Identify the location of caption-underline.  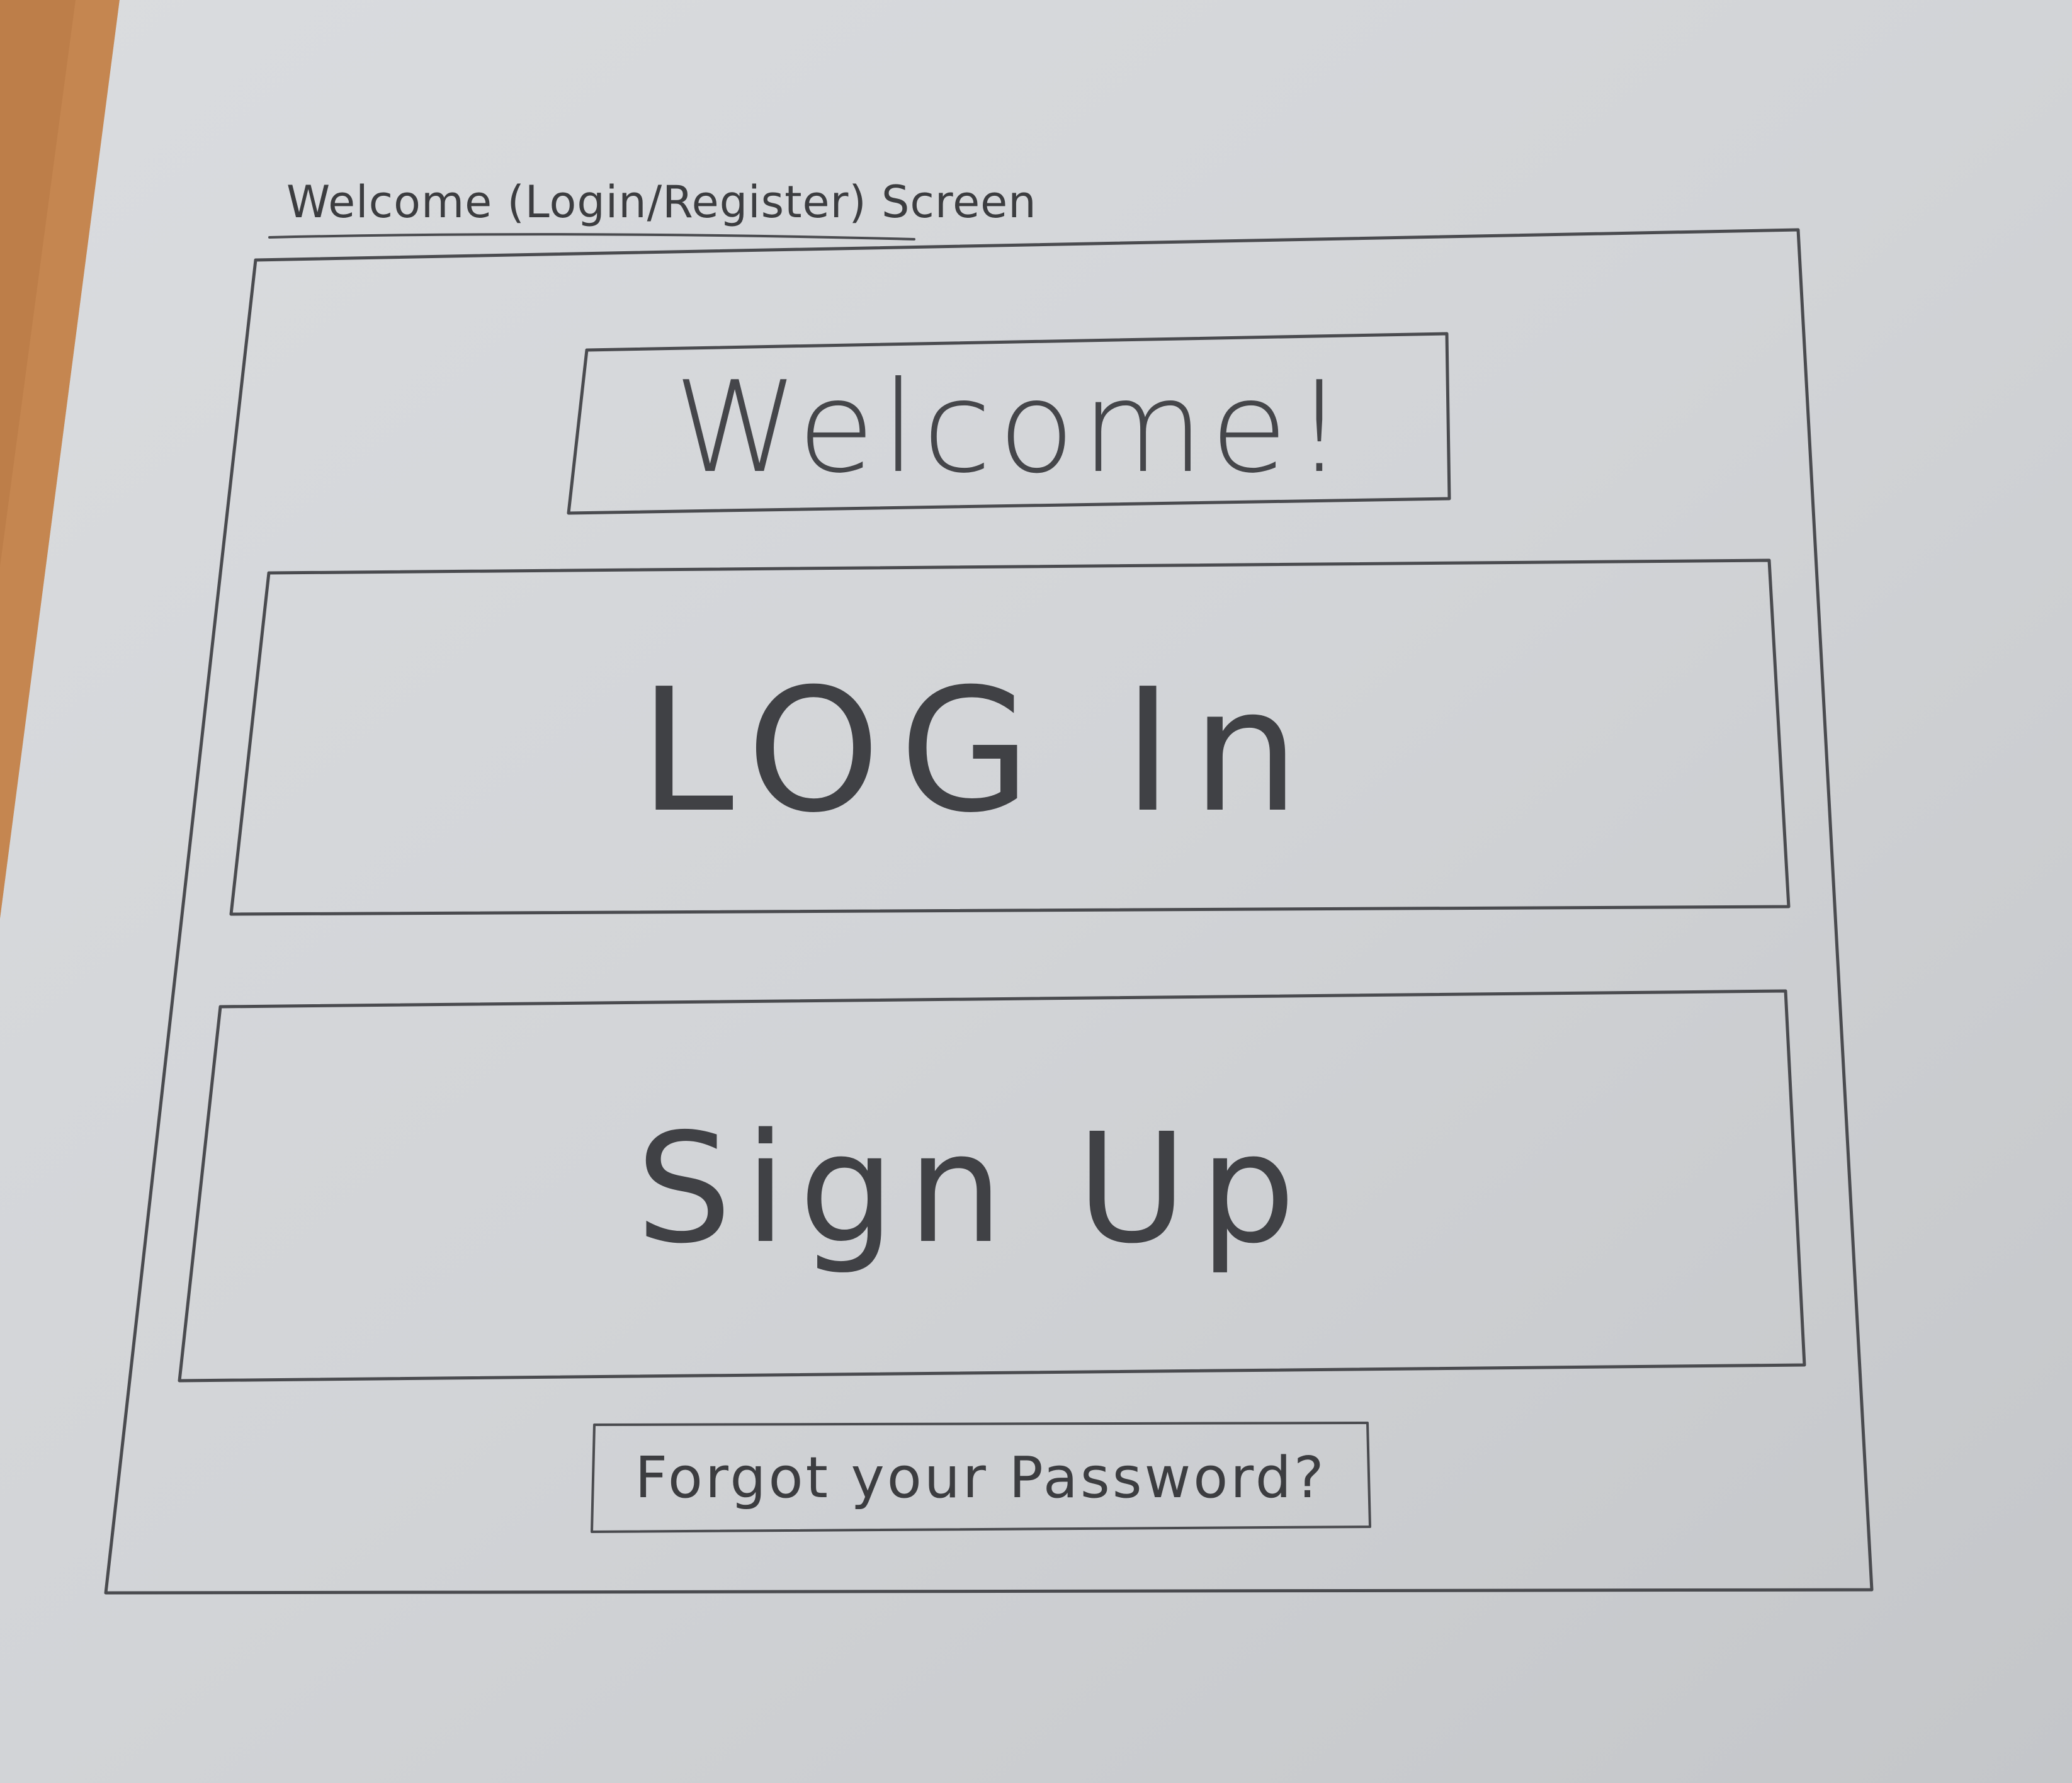
(591, 237).